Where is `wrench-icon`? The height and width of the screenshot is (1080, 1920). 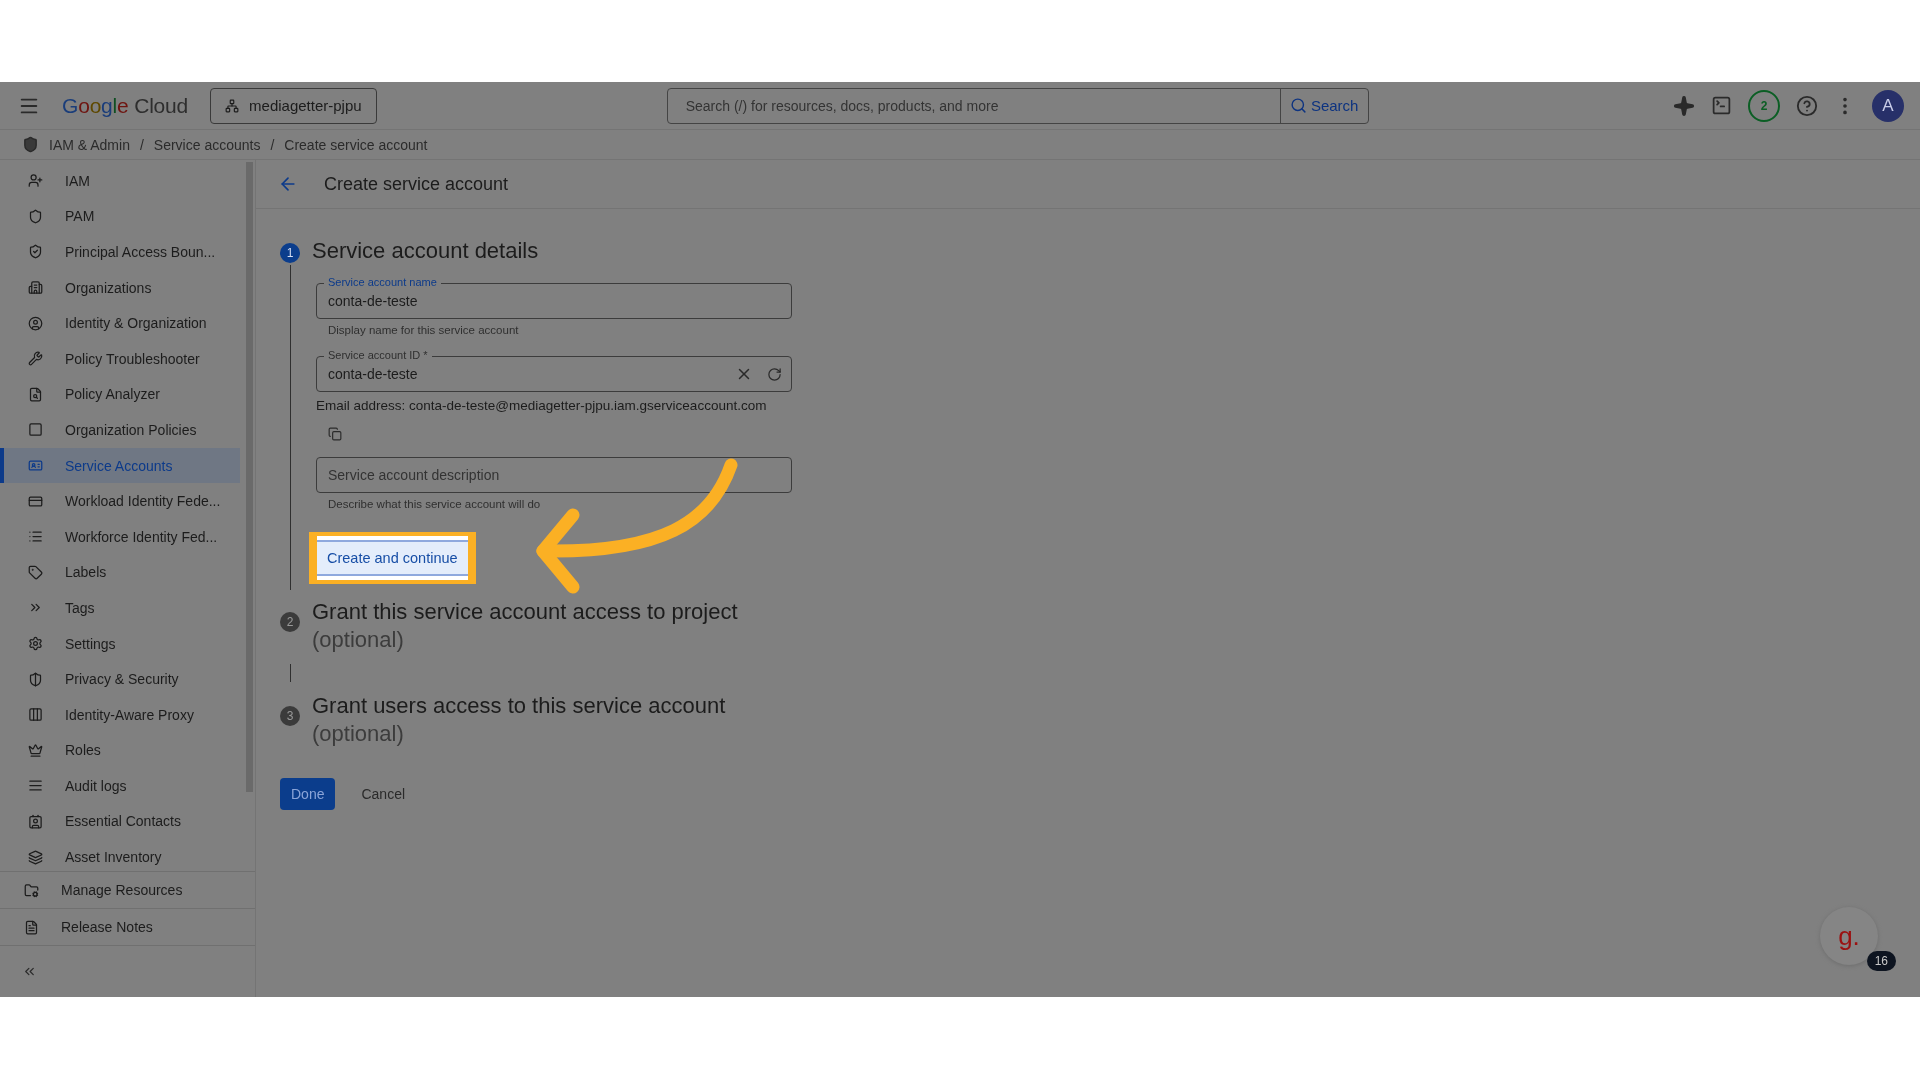
wrench-icon is located at coordinates (35, 359).